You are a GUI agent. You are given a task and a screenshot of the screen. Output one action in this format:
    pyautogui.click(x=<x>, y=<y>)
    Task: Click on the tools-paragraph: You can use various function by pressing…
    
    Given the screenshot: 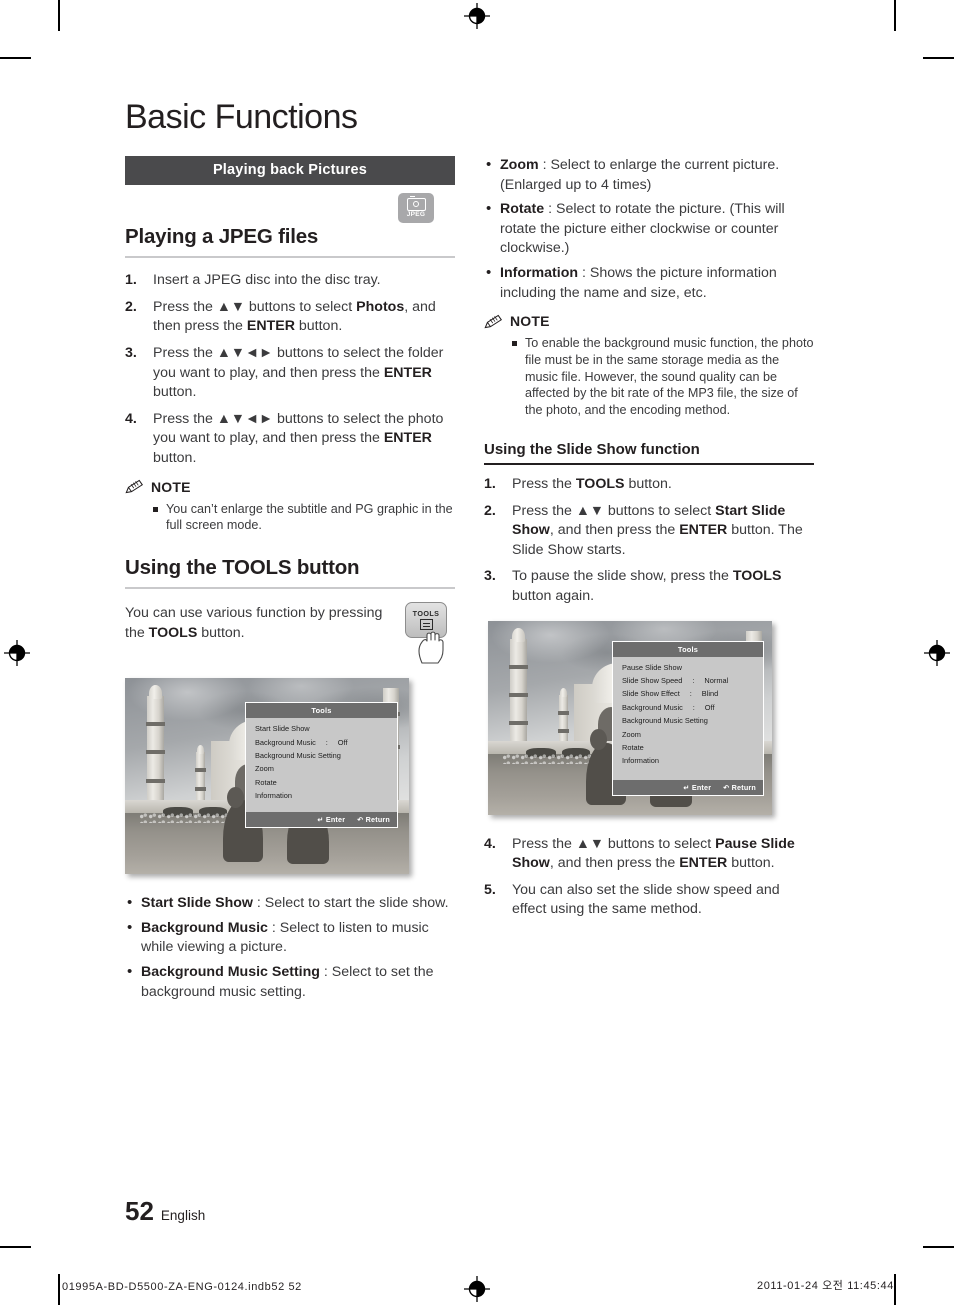 What is the action you would take?
    pyautogui.click(x=254, y=623)
    